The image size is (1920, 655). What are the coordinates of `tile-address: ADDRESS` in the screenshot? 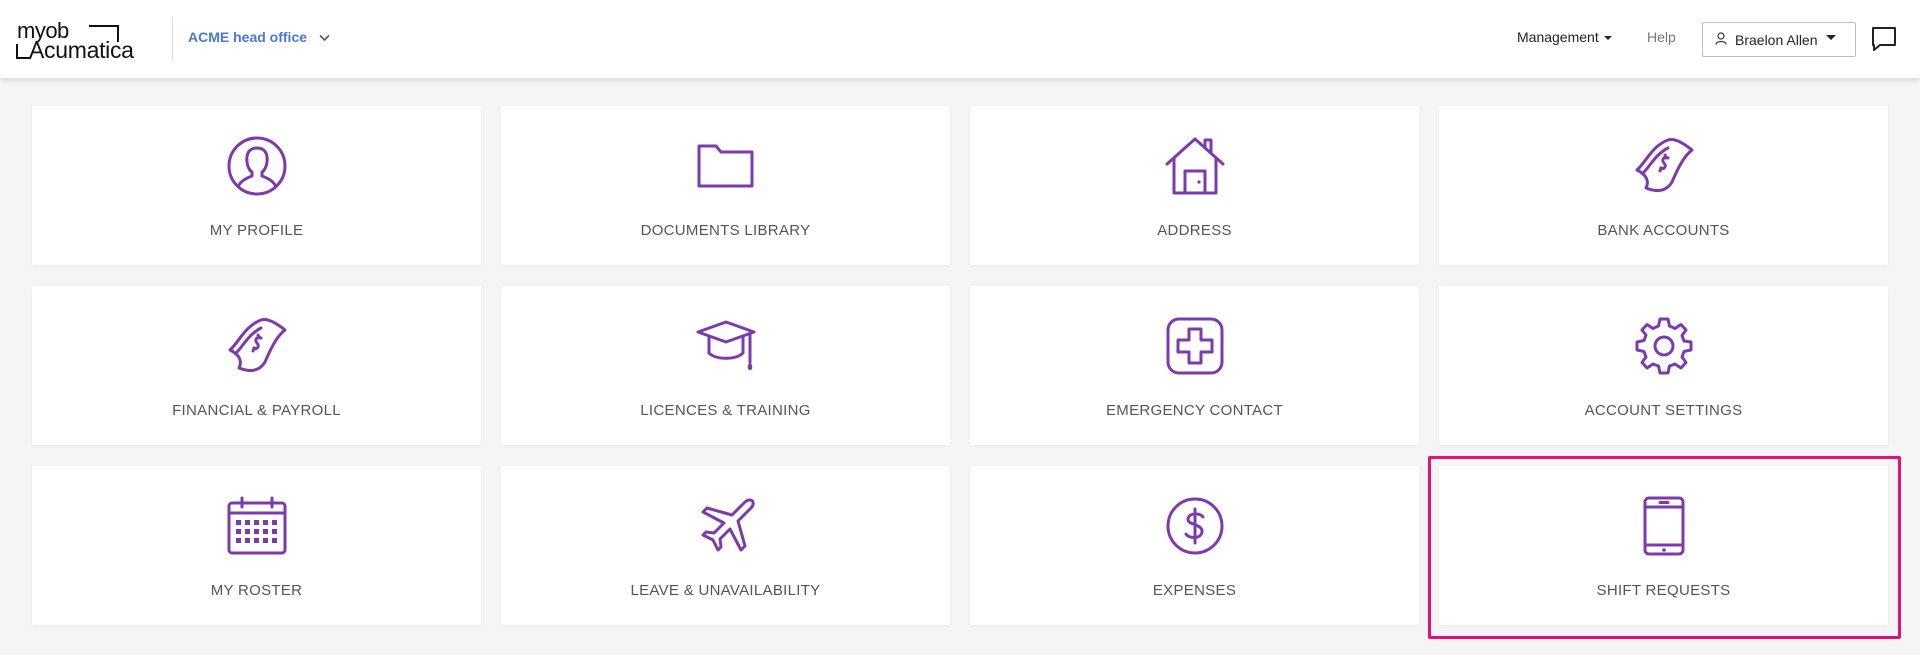 It's located at (1194, 185).